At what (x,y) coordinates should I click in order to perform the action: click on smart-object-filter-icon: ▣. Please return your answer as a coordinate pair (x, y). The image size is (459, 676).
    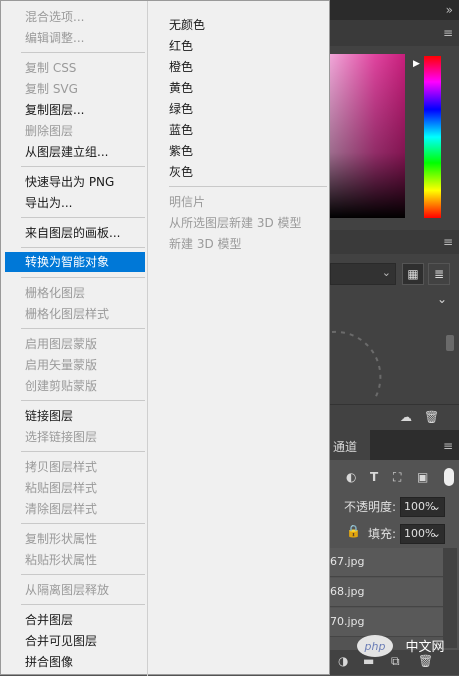
    Looking at the image, I should click on (422, 477).